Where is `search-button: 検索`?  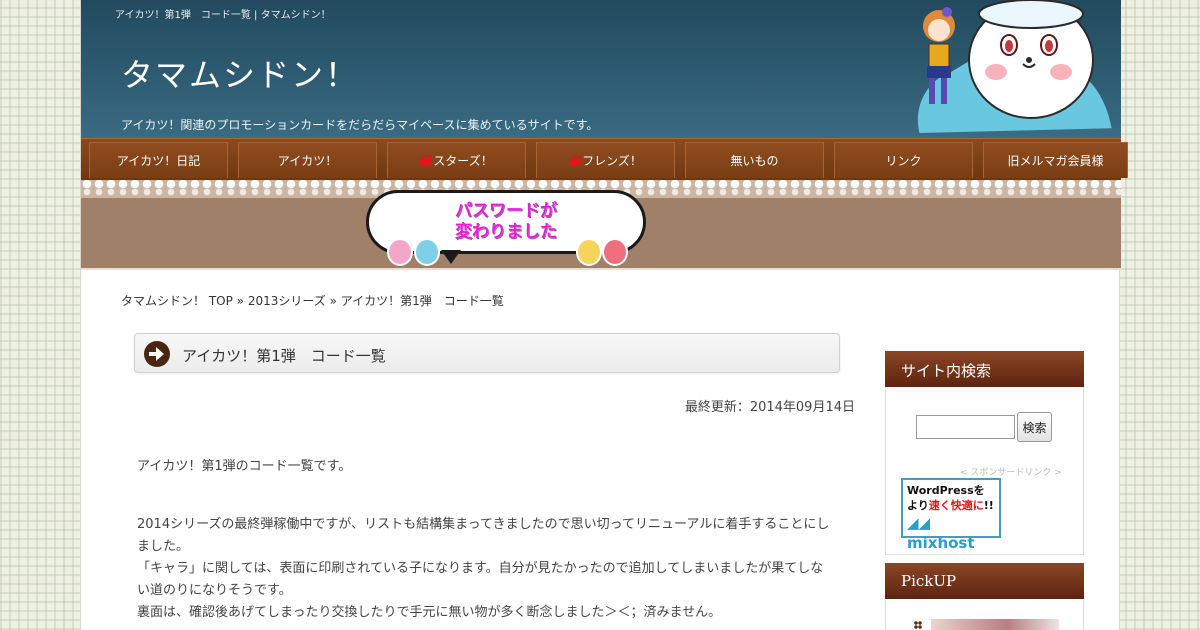
search-button: 検索 is located at coordinates (1034, 427).